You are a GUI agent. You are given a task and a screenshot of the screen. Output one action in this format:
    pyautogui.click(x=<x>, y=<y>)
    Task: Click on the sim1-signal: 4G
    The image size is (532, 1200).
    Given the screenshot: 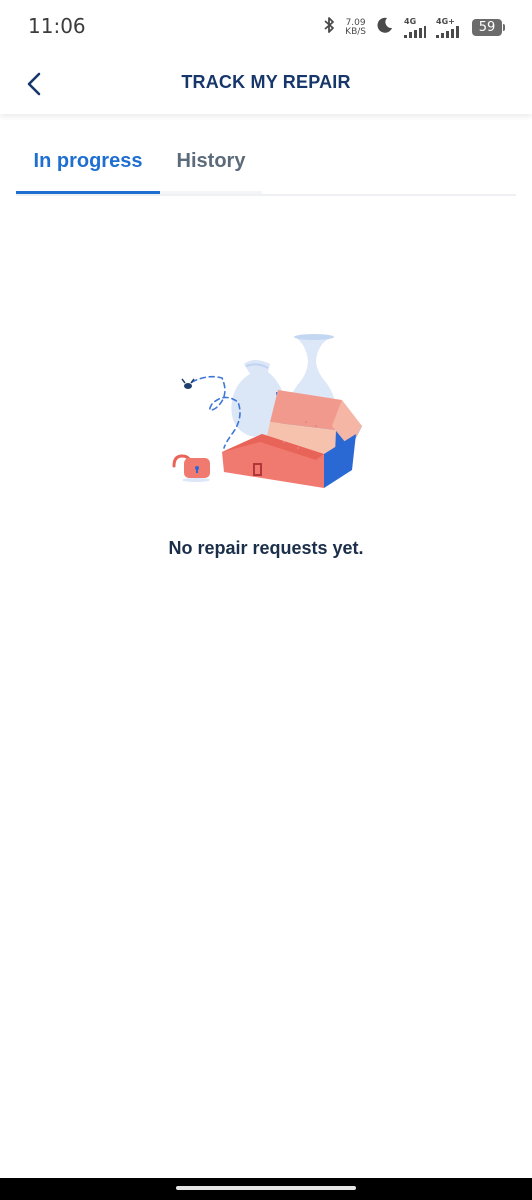 What is the action you would take?
    pyautogui.click(x=415, y=27)
    